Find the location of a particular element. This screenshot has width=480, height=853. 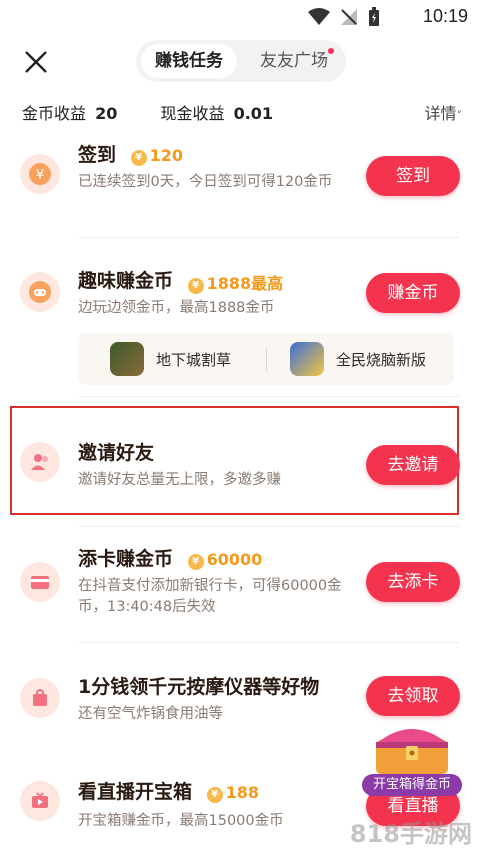

task-title: 签到 ¥120 is located at coordinates (130, 153).